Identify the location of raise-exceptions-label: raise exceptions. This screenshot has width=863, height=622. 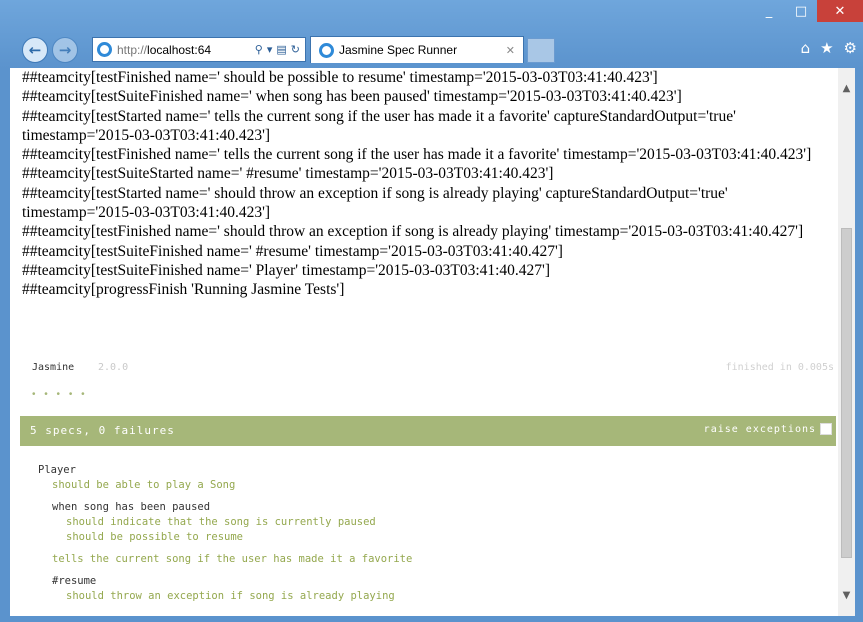
(759, 429).